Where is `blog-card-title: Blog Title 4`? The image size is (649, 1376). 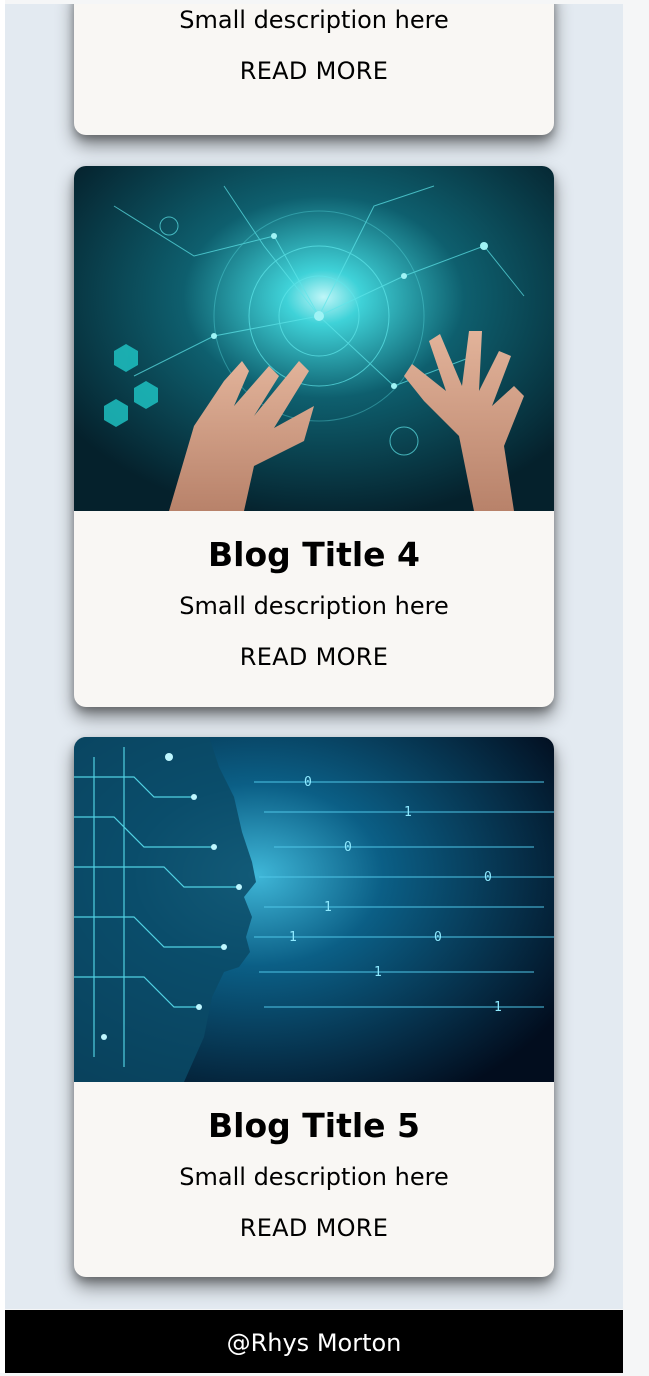
blog-card-title: Blog Title 4 is located at coordinates (314, 554).